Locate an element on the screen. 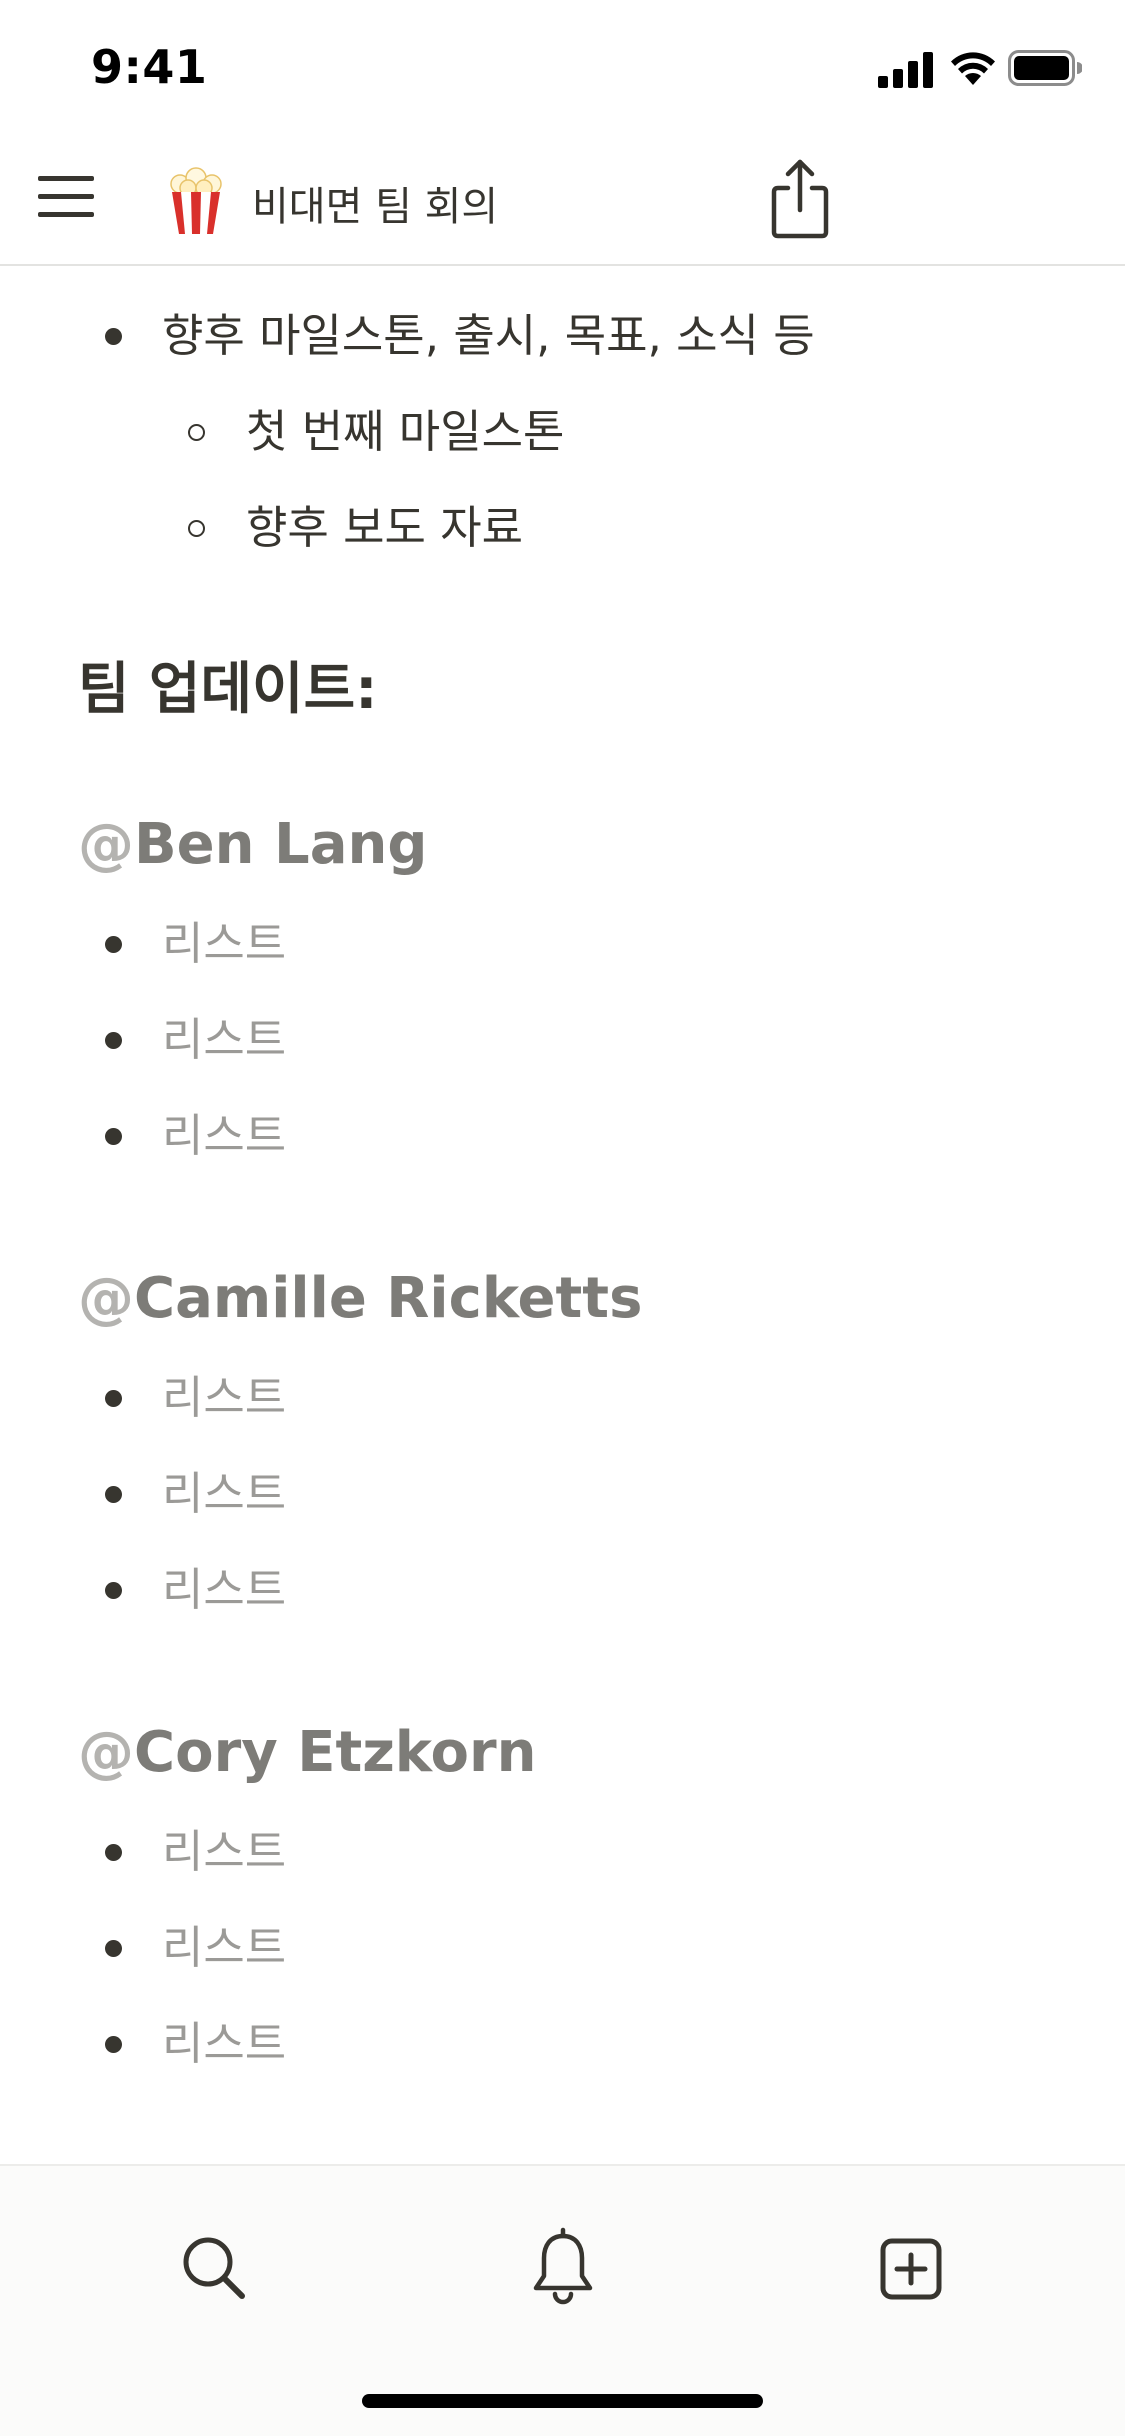 The width and height of the screenshot is (1125, 2436). menu-button is located at coordinates (66, 196).